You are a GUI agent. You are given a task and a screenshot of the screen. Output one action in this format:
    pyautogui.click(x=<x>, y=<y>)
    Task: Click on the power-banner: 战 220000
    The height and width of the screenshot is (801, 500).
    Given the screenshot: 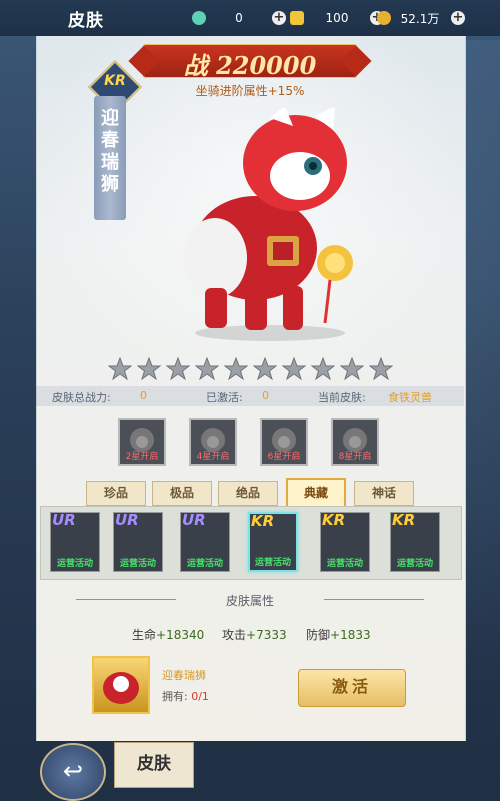 What is the action you would take?
    pyautogui.click(x=250, y=62)
    